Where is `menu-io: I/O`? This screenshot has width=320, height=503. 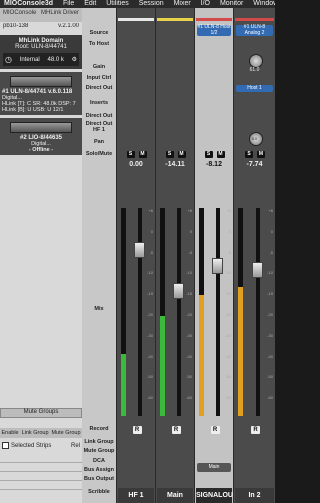 menu-io: I/O is located at coordinates (205, 4).